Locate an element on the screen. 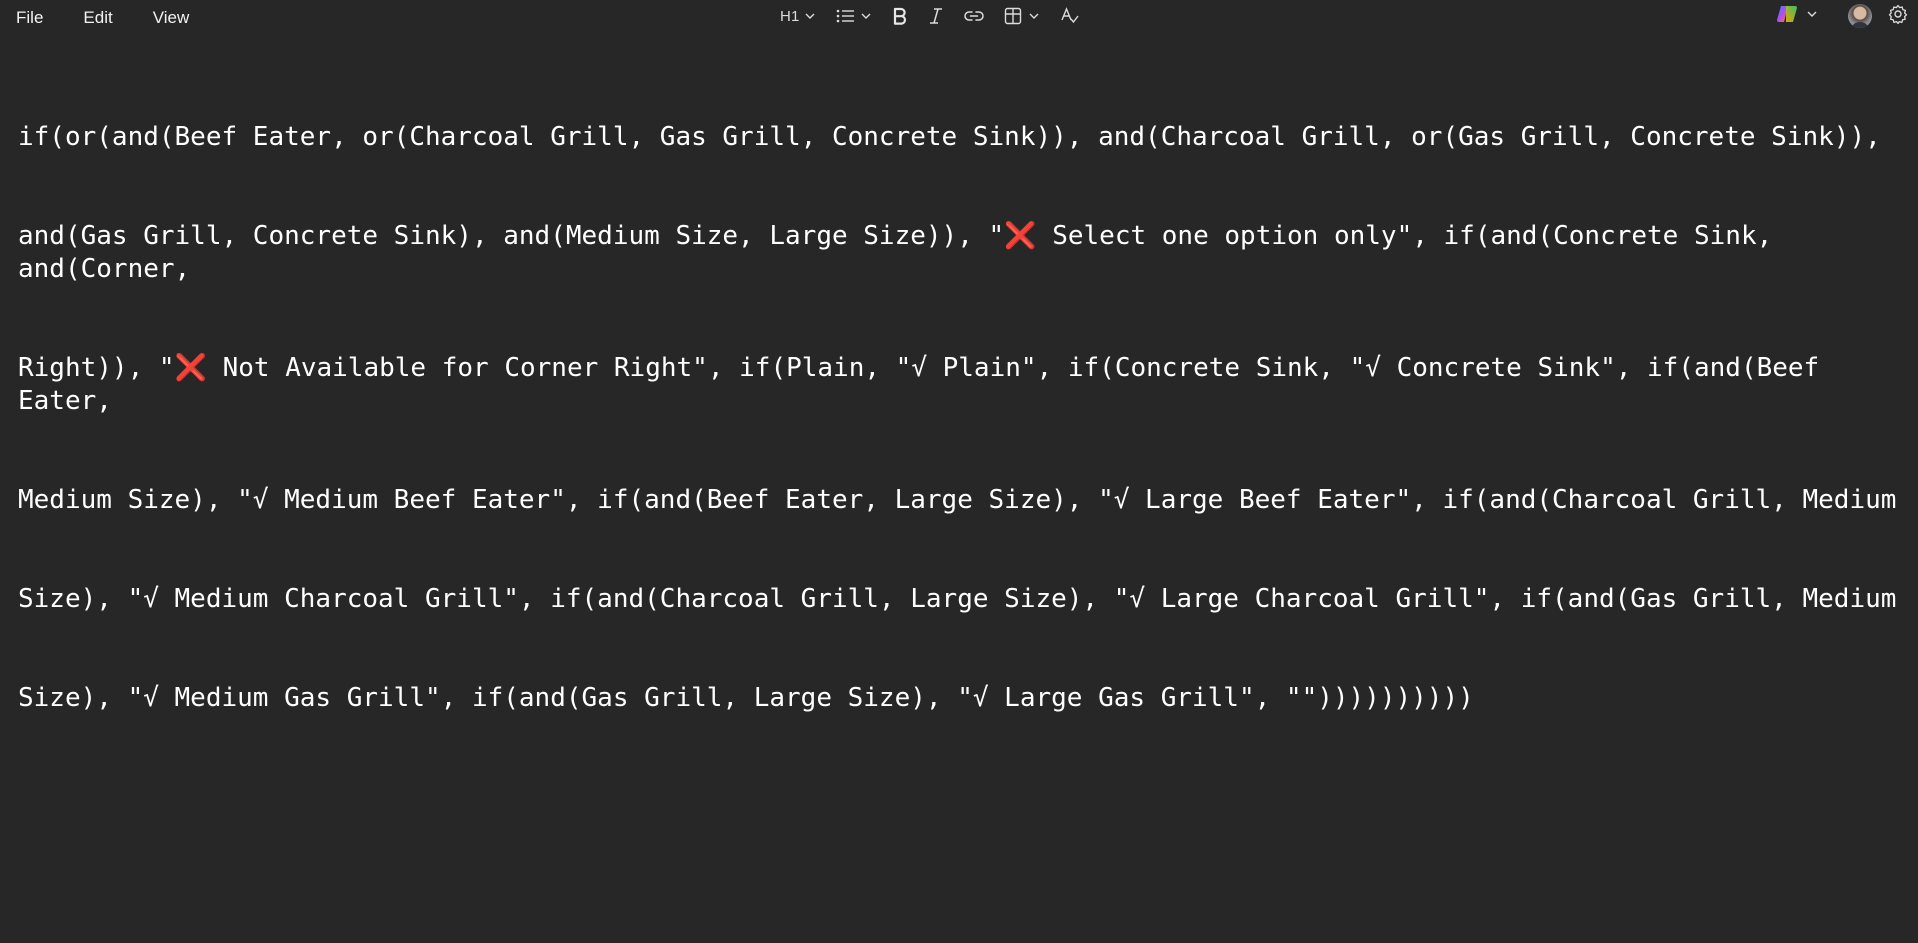  settings-icon is located at coordinates (1898, 16).